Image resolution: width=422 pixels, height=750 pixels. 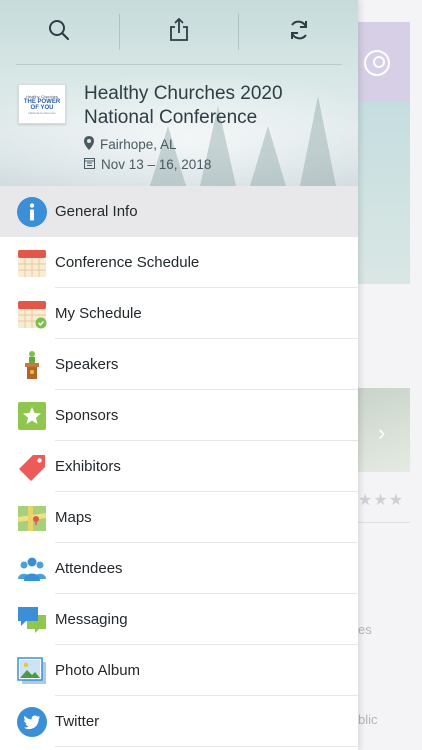 I want to click on podium-icon, so click(x=32, y=365).